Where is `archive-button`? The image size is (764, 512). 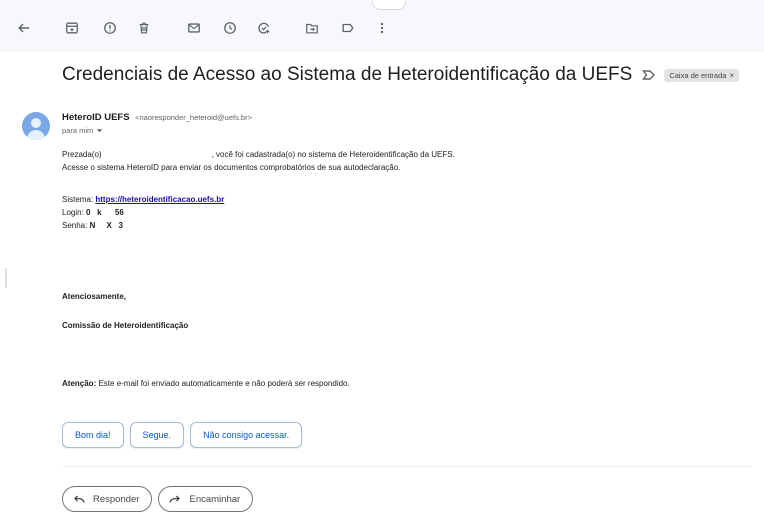
archive-button is located at coordinates (72, 28).